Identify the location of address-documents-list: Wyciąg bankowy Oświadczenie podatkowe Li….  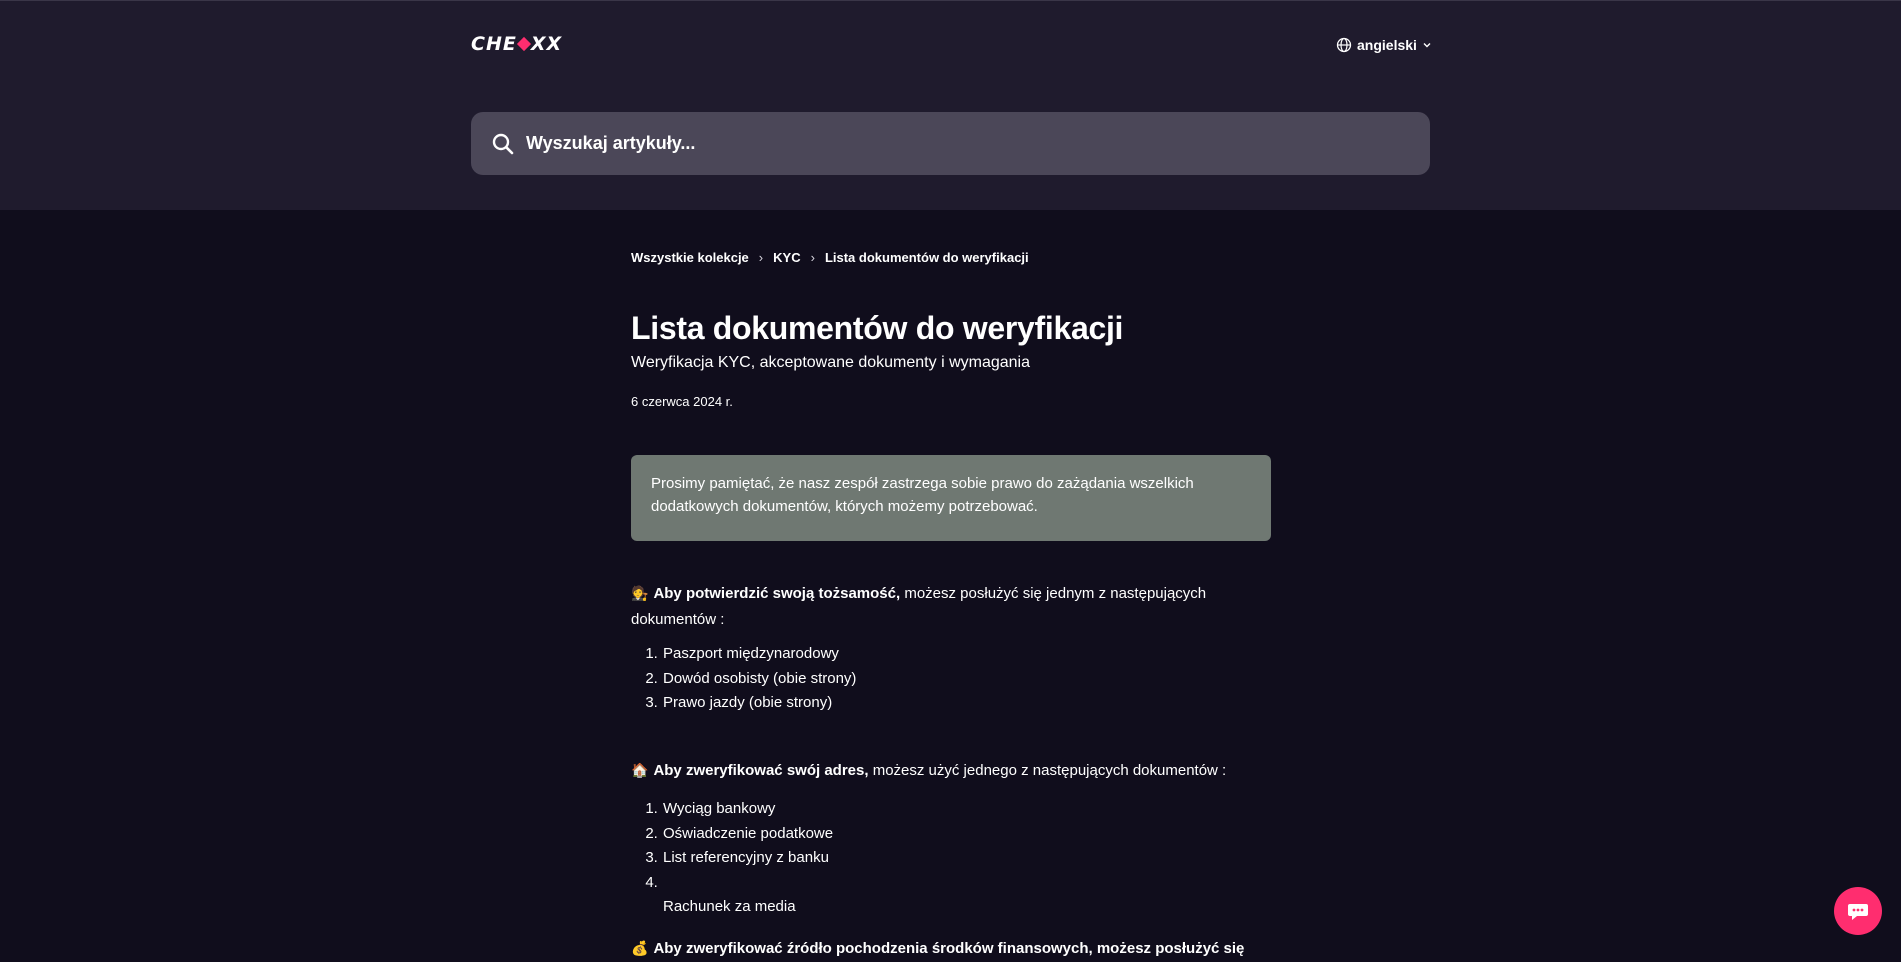
(739, 858).